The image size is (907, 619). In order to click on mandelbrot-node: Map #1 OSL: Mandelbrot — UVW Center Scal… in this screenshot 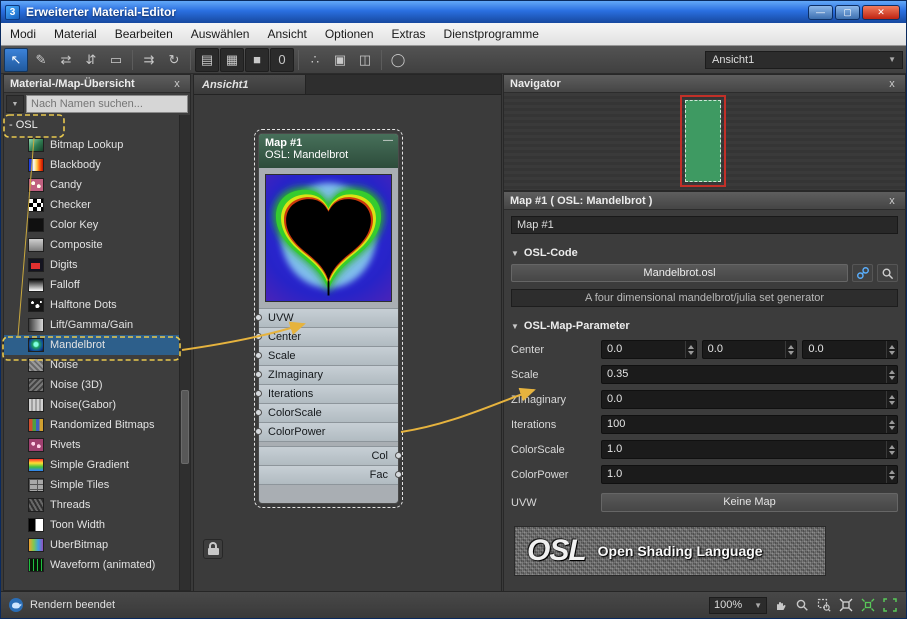, I will do `click(328, 318)`.